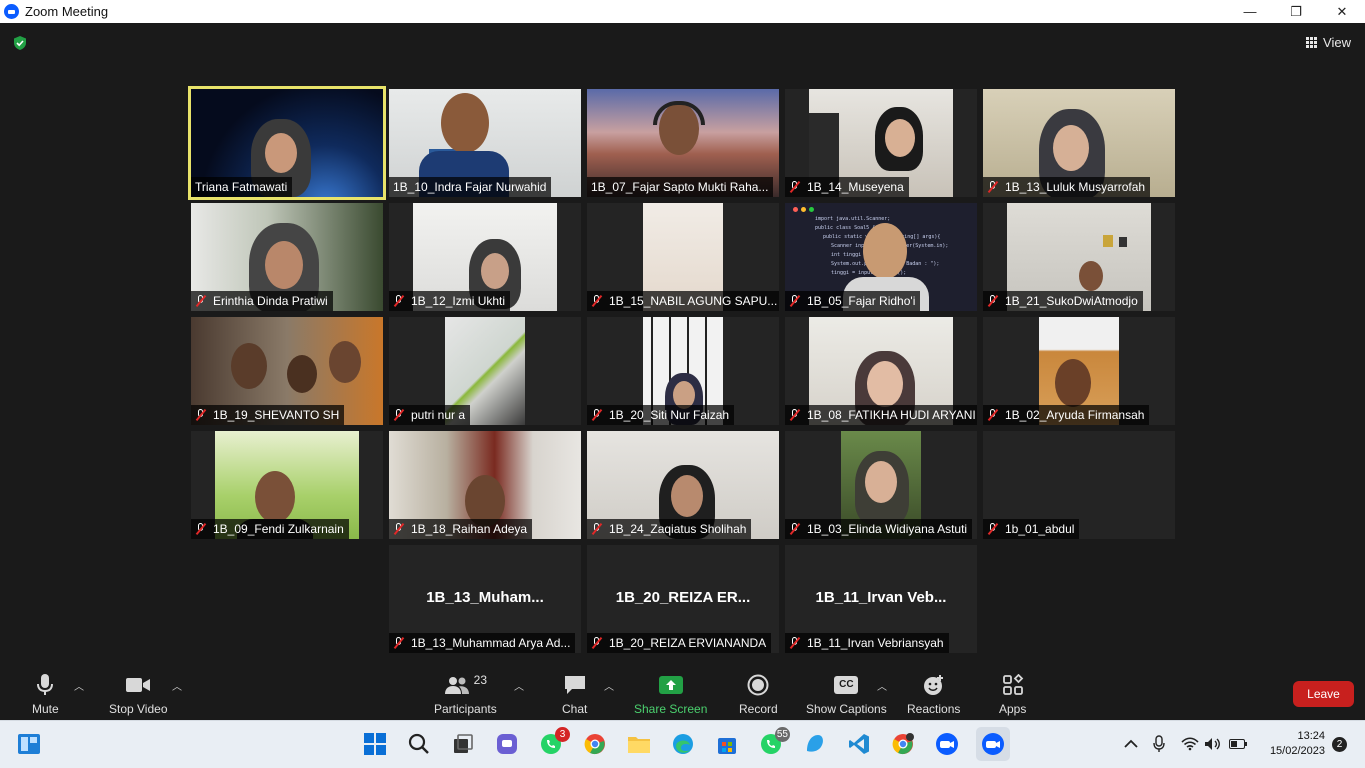 The image size is (1365, 768). What do you see at coordinates (456, 685) in the screenshot?
I see `participants-icon` at bounding box center [456, 685].